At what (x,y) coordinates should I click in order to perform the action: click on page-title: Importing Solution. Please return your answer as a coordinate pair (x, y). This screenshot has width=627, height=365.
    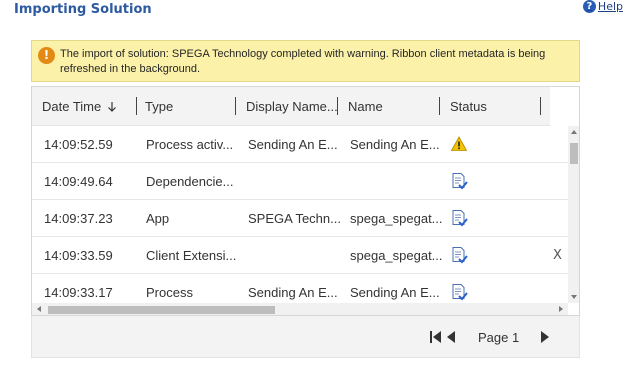
    Looking at the image, I should click on (83, 9).